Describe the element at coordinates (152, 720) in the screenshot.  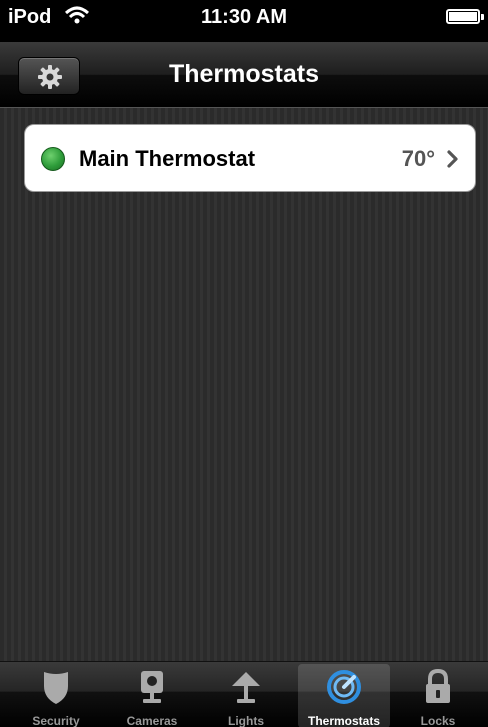
I see `tab-label-cameras: Cameras` at that location.